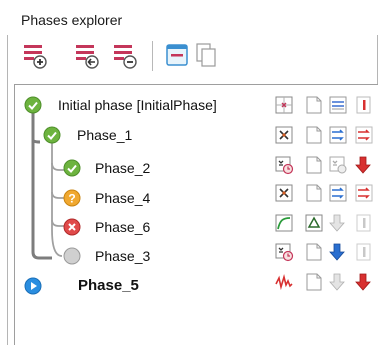  I want to click on triangle-icon, so click(314, 223).